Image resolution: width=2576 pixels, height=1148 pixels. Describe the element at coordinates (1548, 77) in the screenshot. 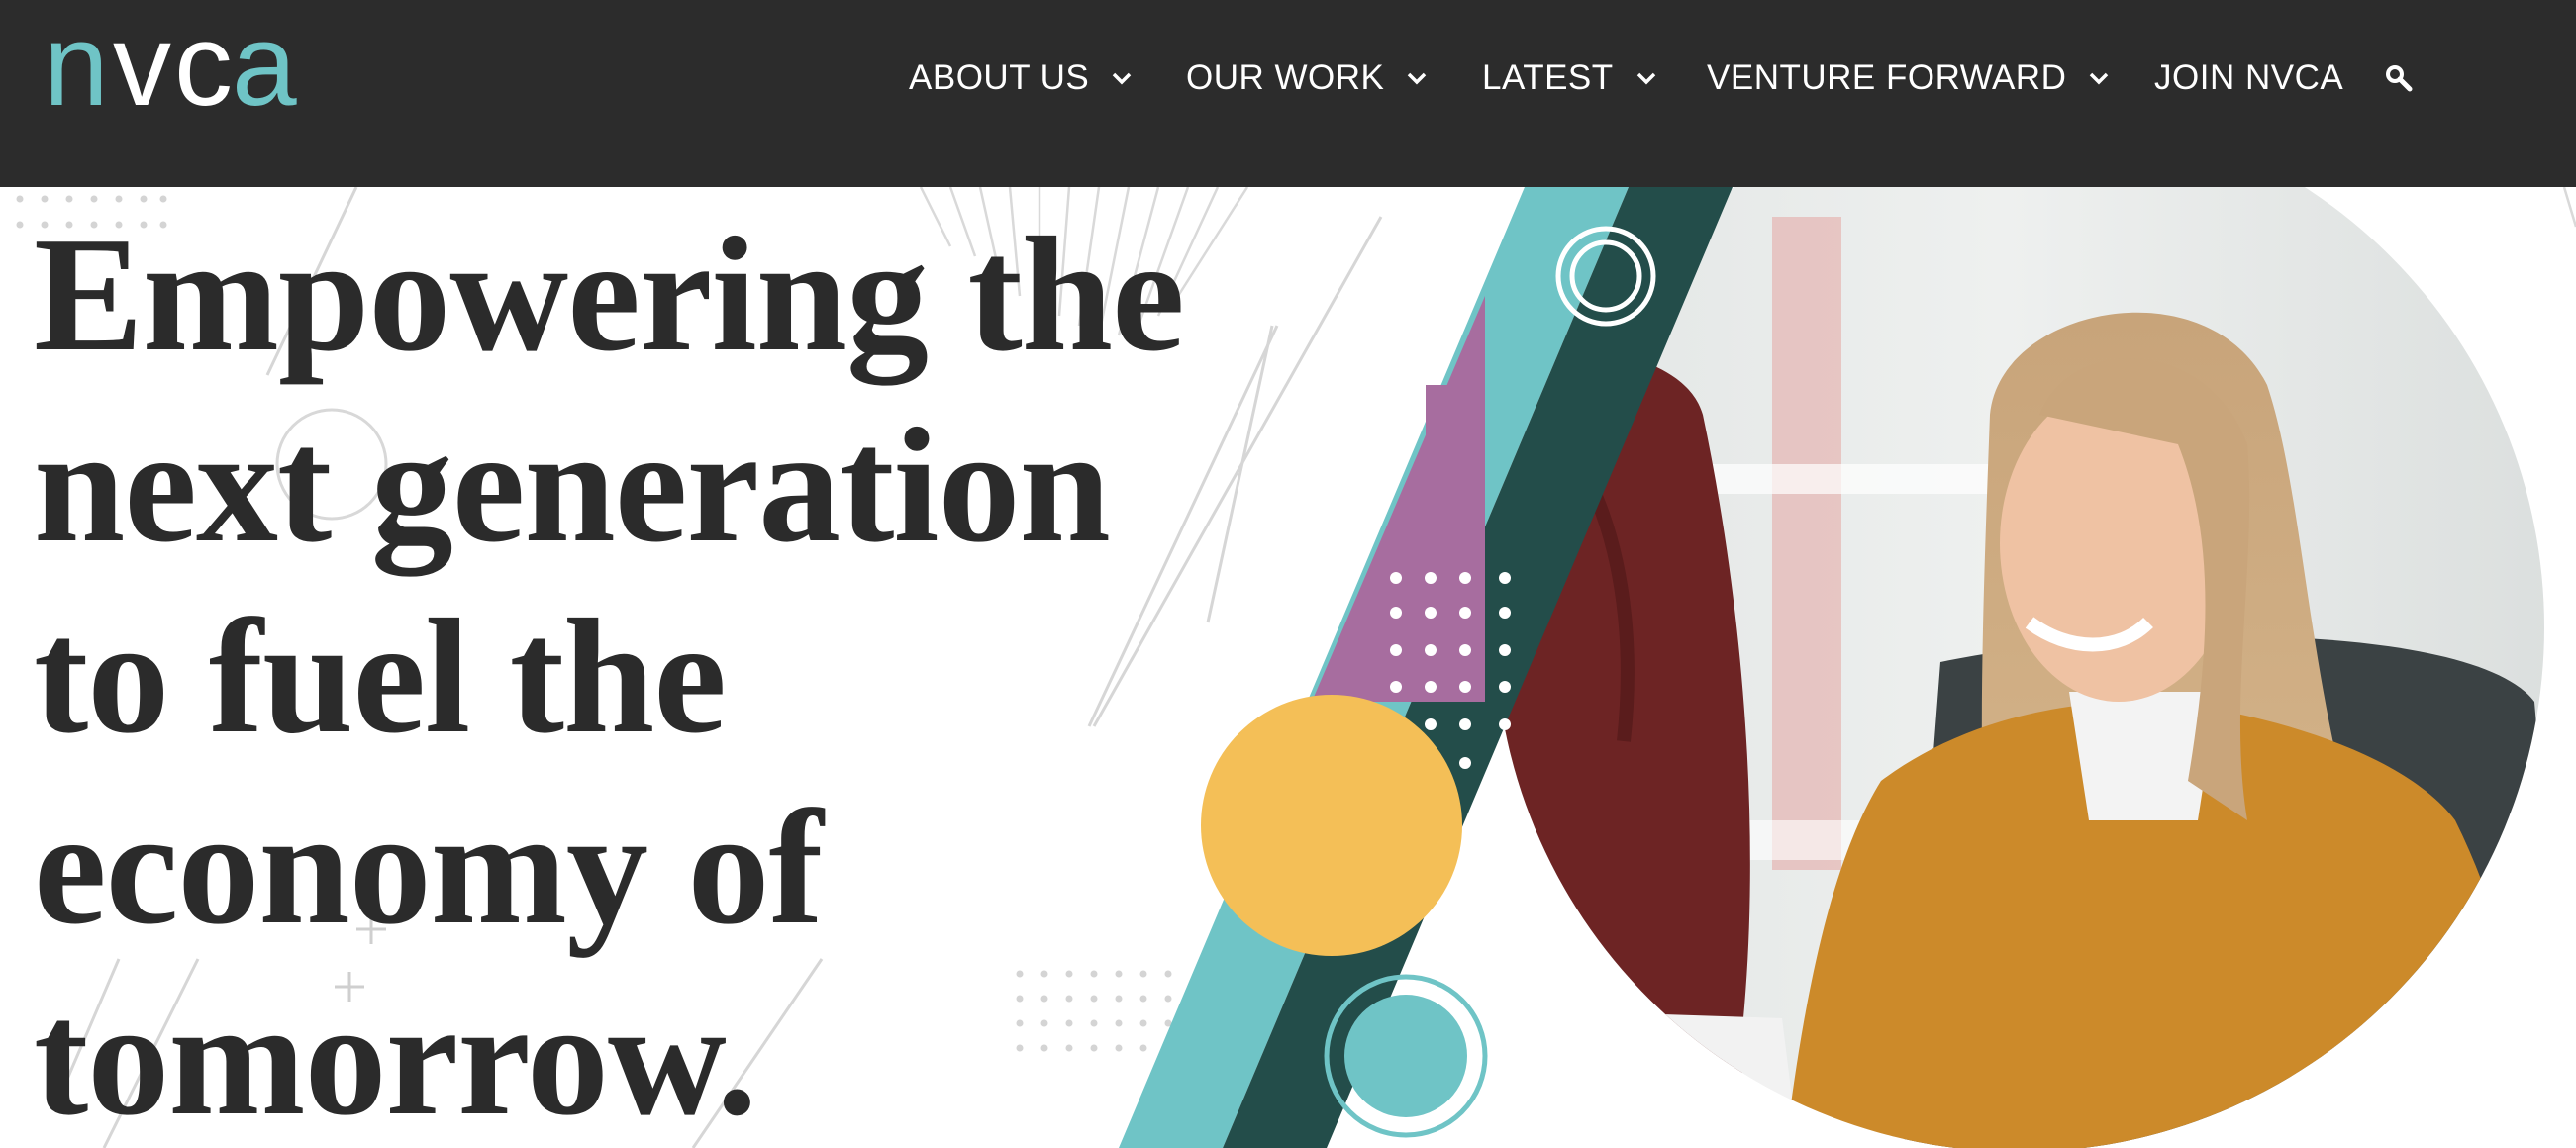

I see `nav-latest-label: LATEST` at that location.